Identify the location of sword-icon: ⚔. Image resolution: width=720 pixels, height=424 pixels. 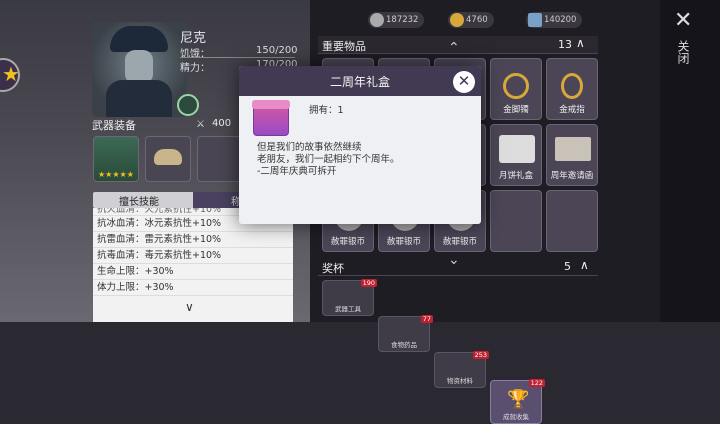
(200, 124).